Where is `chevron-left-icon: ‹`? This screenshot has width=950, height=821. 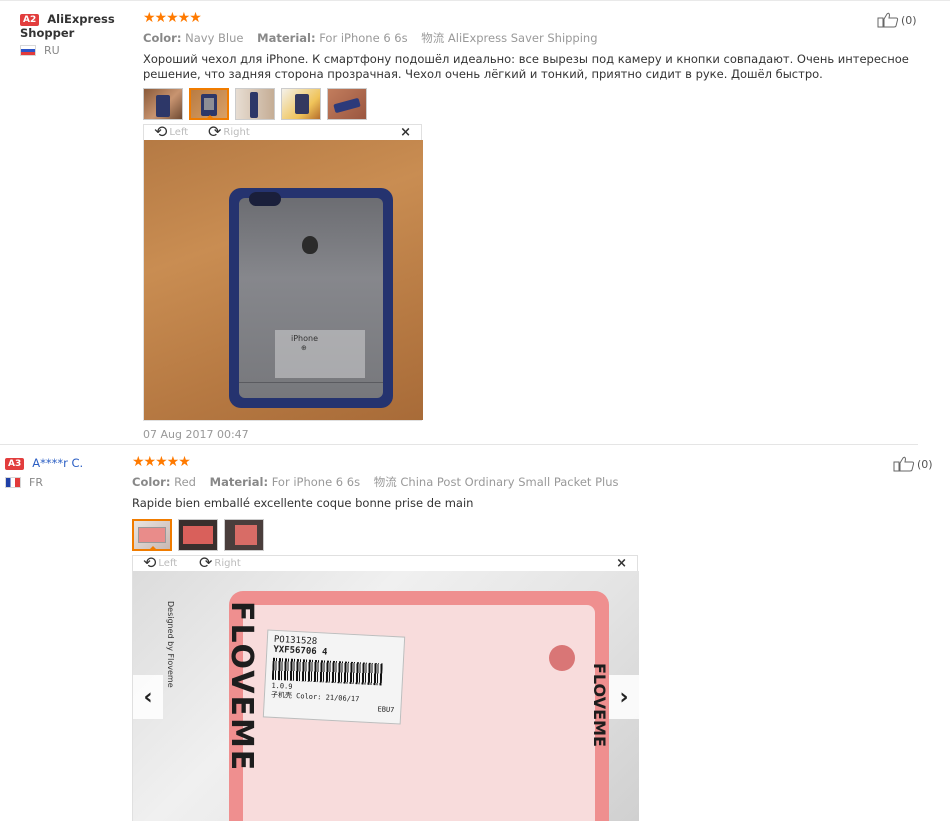 chevron-left-icon: ‹ is located at coordinates (148, 697).